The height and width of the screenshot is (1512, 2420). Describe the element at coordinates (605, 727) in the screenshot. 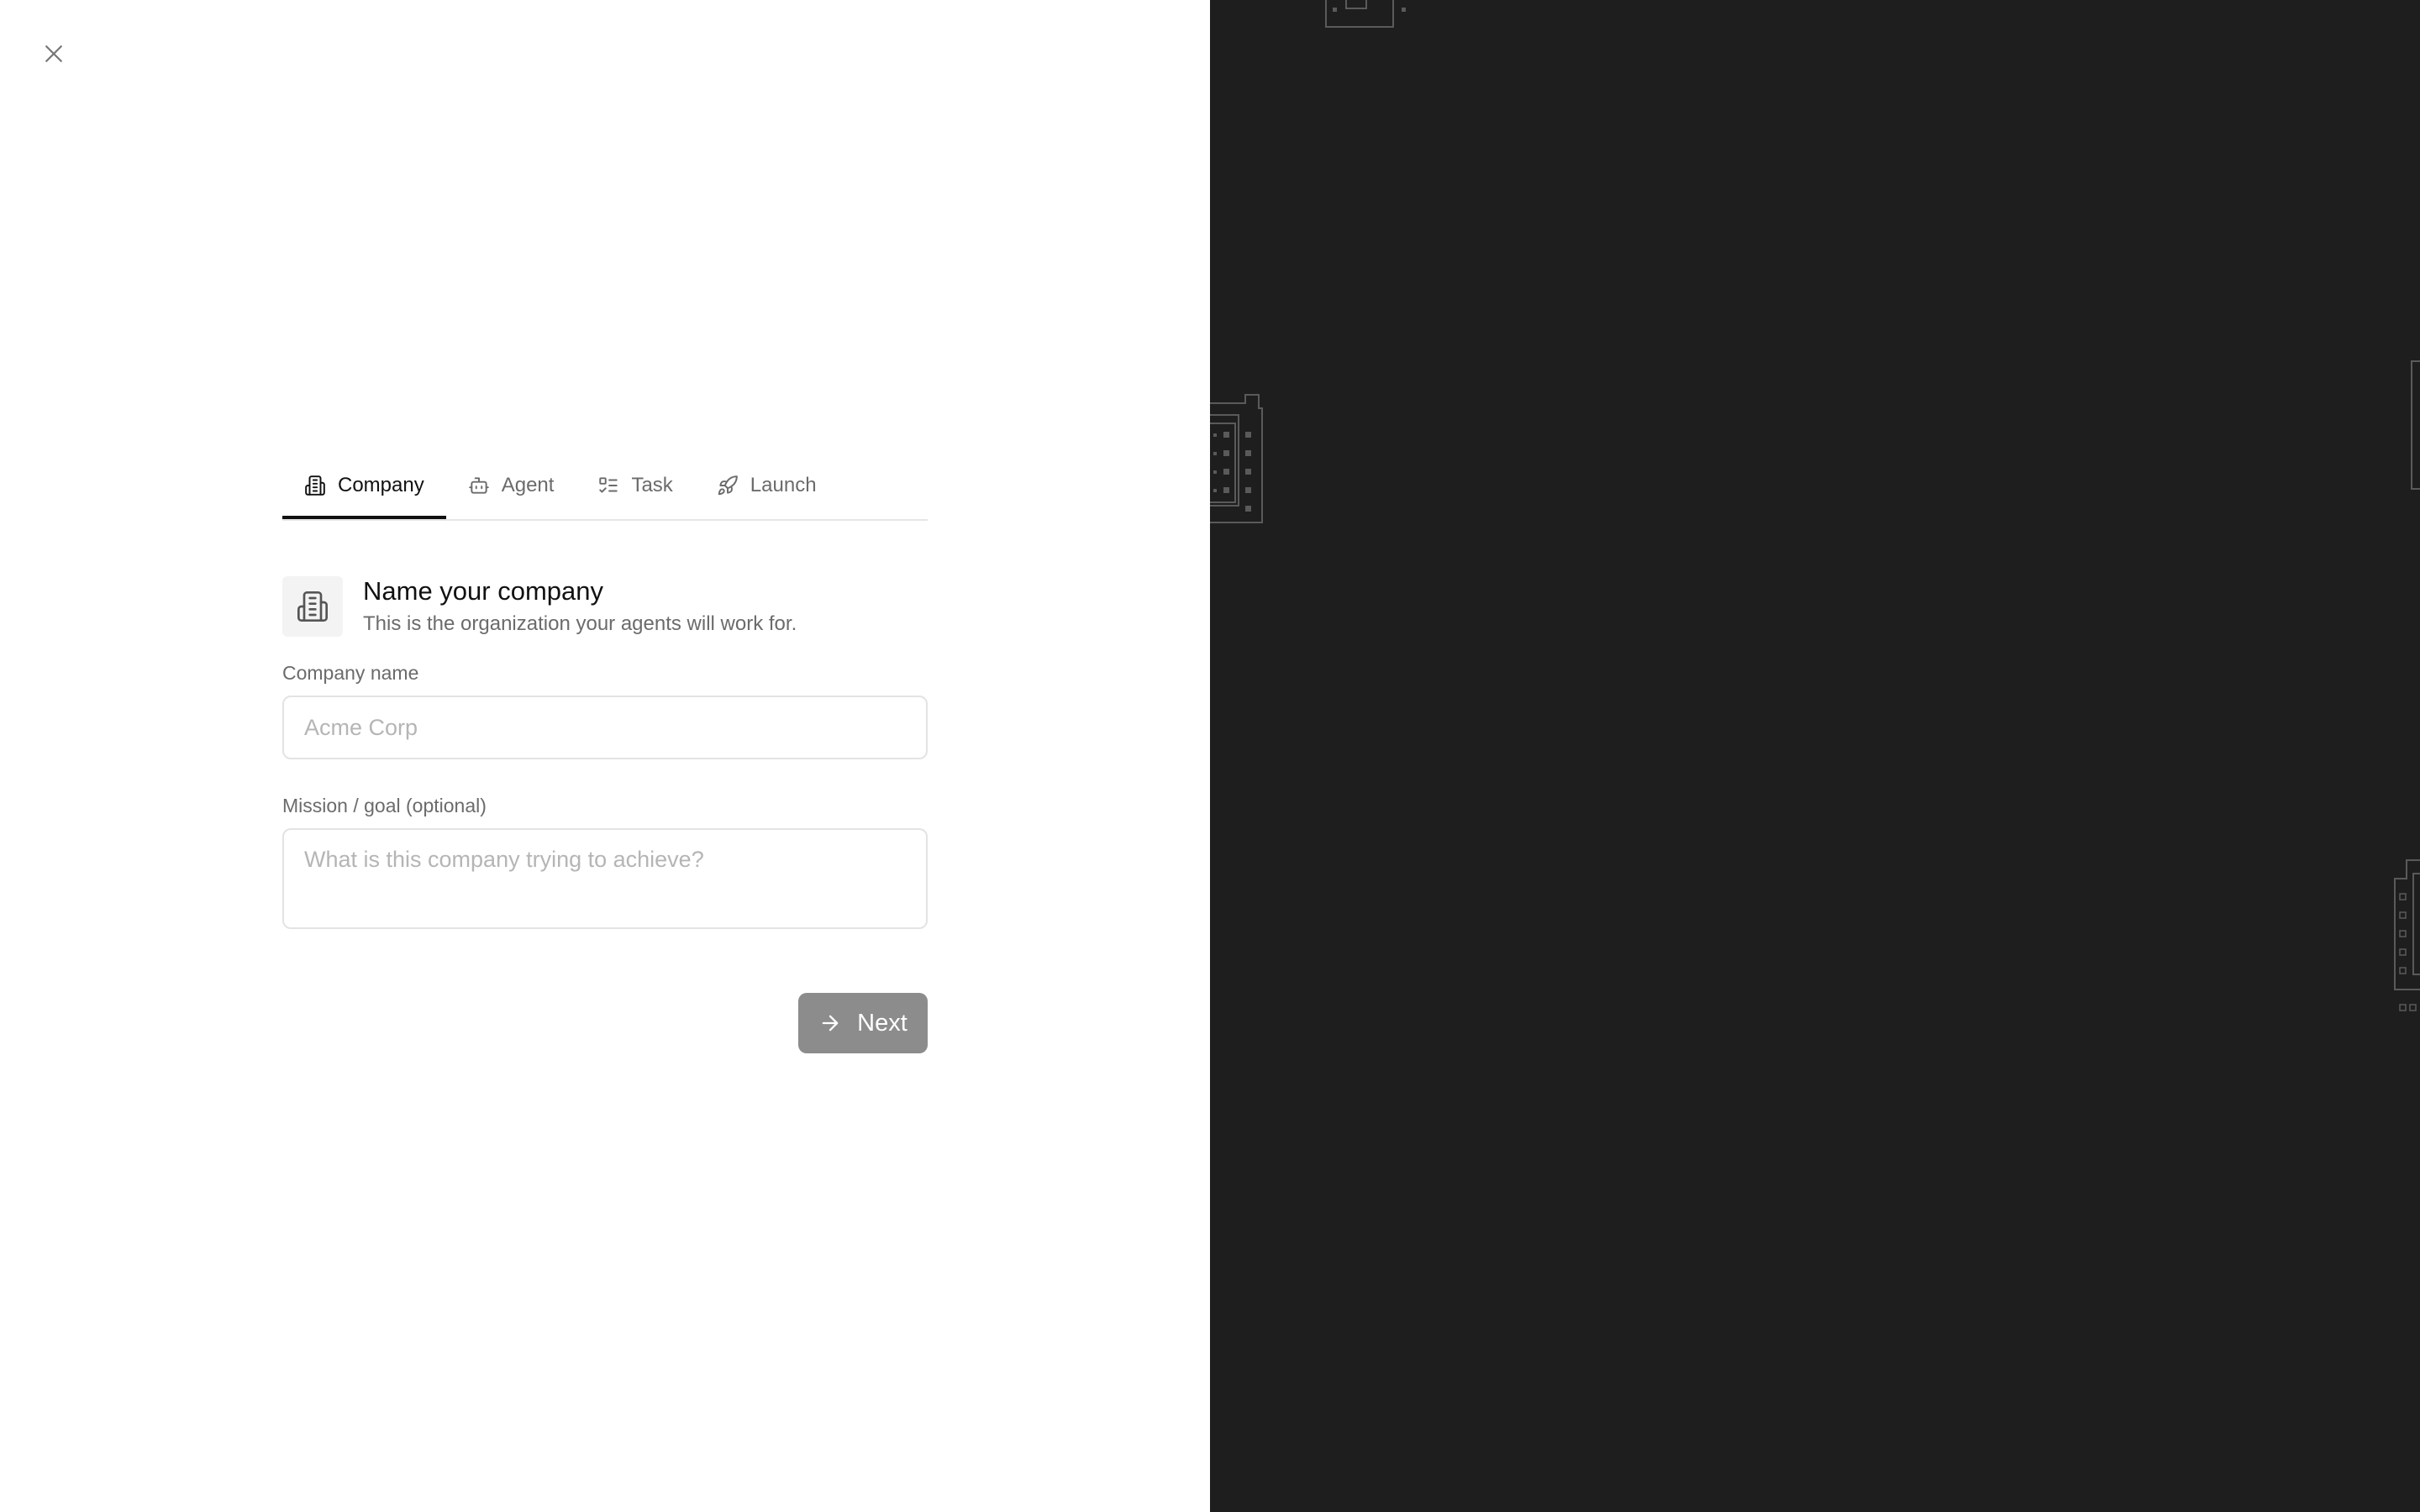

I see `company-name-input` at that location.